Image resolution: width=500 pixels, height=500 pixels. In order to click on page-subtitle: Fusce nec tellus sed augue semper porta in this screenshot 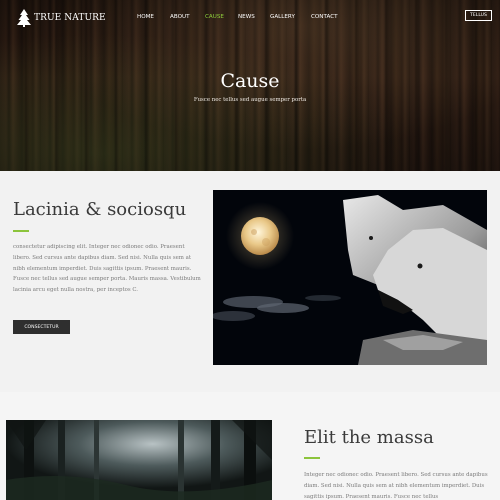, I will do `click(250, 100)`.